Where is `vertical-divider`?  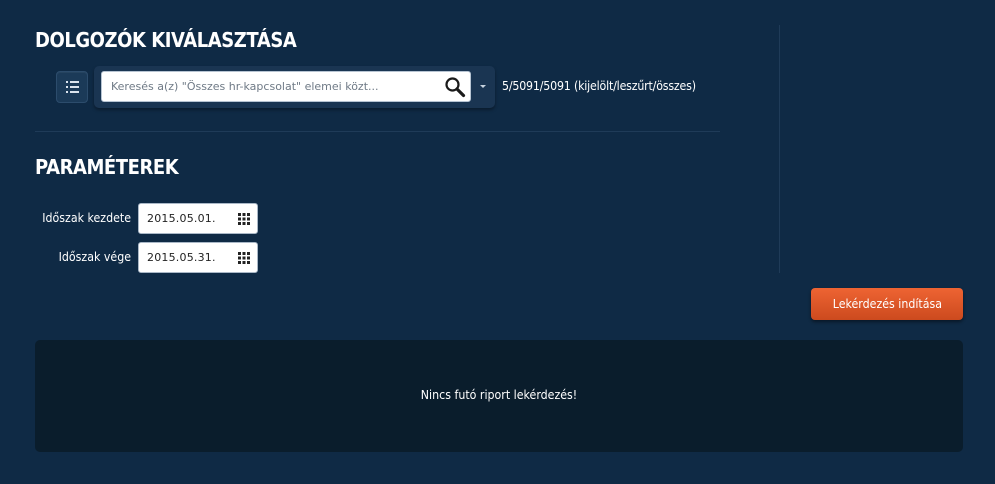 vertical-divider is located at coordinates (779, 149).